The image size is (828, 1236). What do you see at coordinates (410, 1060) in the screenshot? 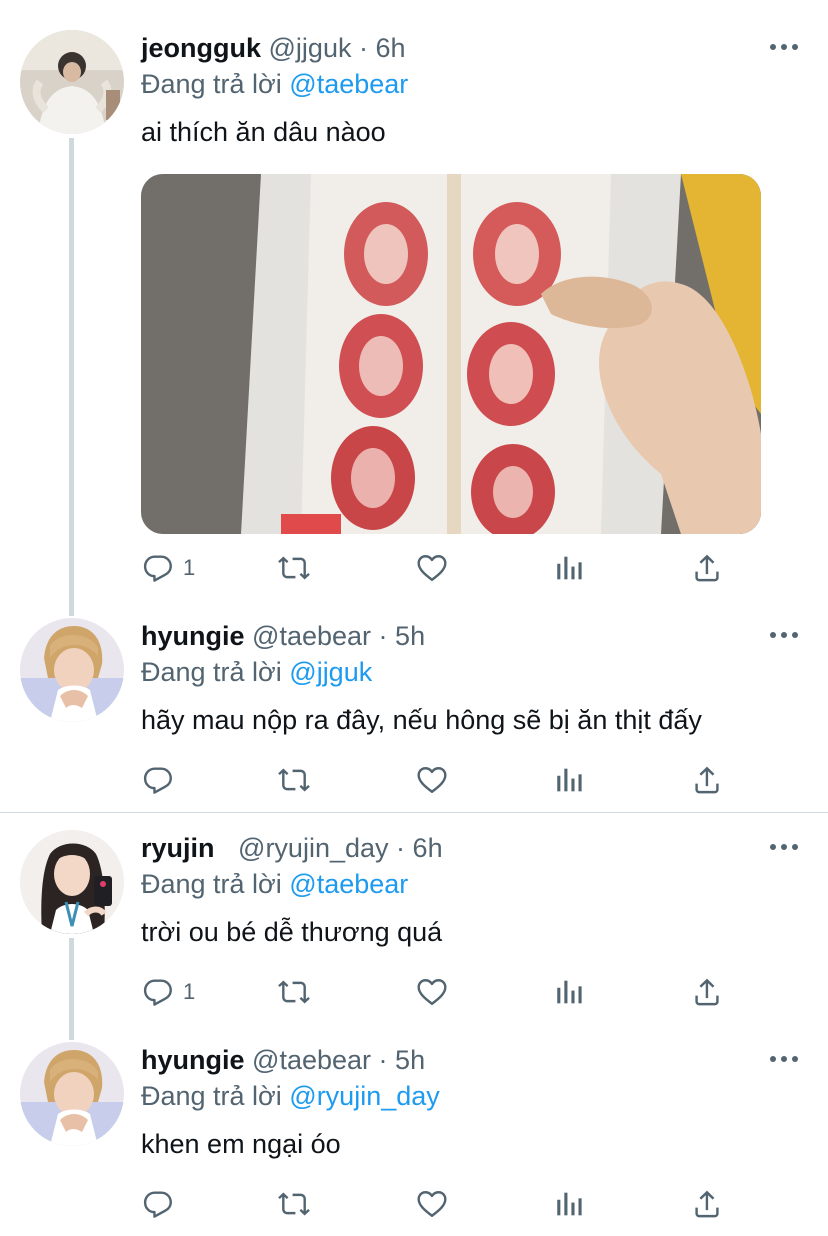
I see `timestamp: 5h` at bounding box center [410, 1060].